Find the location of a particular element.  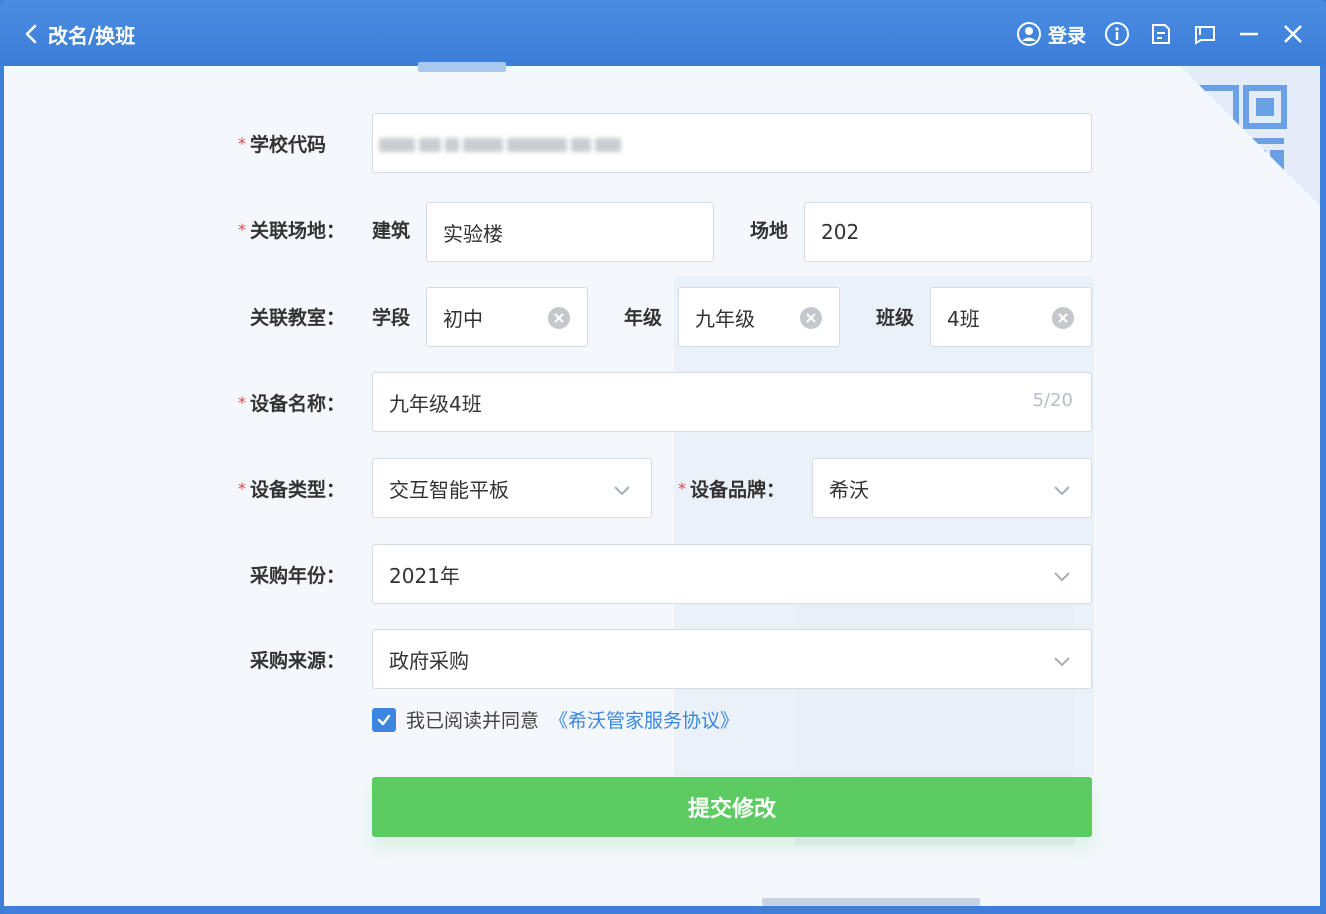

feedback-button is located at coordinates (1161, 34).